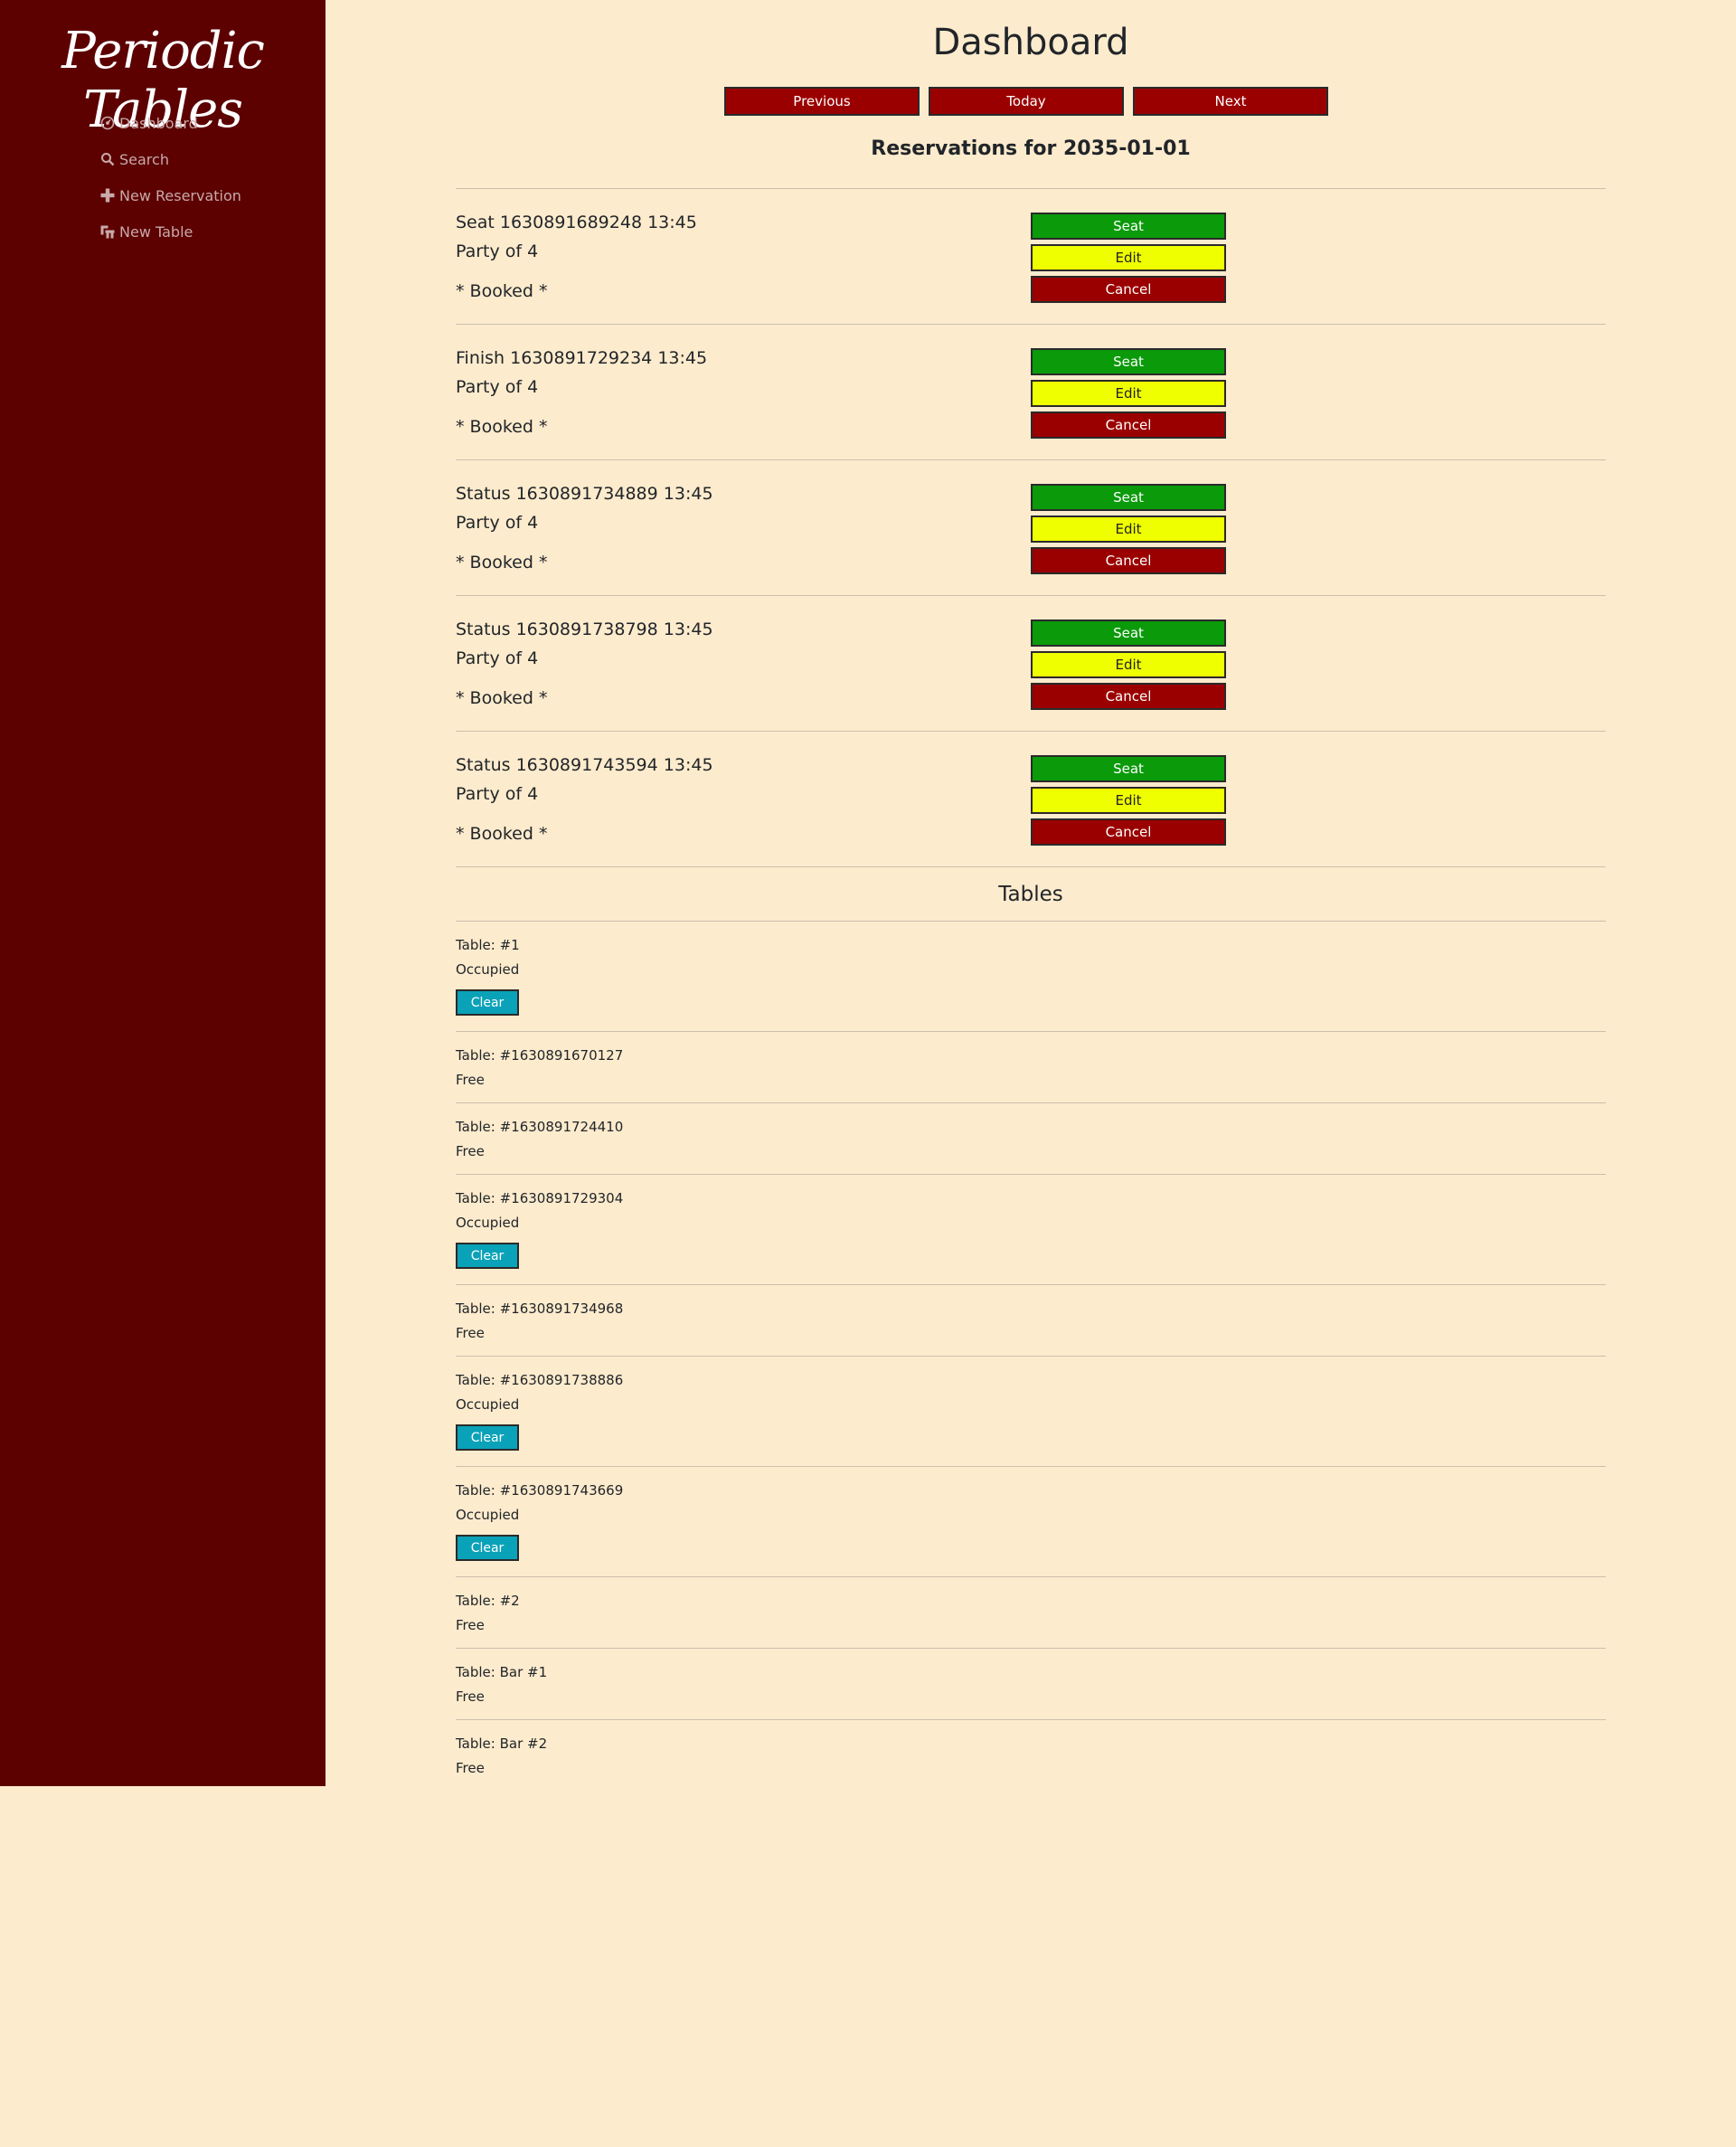 This screenshot has height=2147, width=1736. I want to click on sidebar-item-dashboard: Dashboard, so click(170, 123).